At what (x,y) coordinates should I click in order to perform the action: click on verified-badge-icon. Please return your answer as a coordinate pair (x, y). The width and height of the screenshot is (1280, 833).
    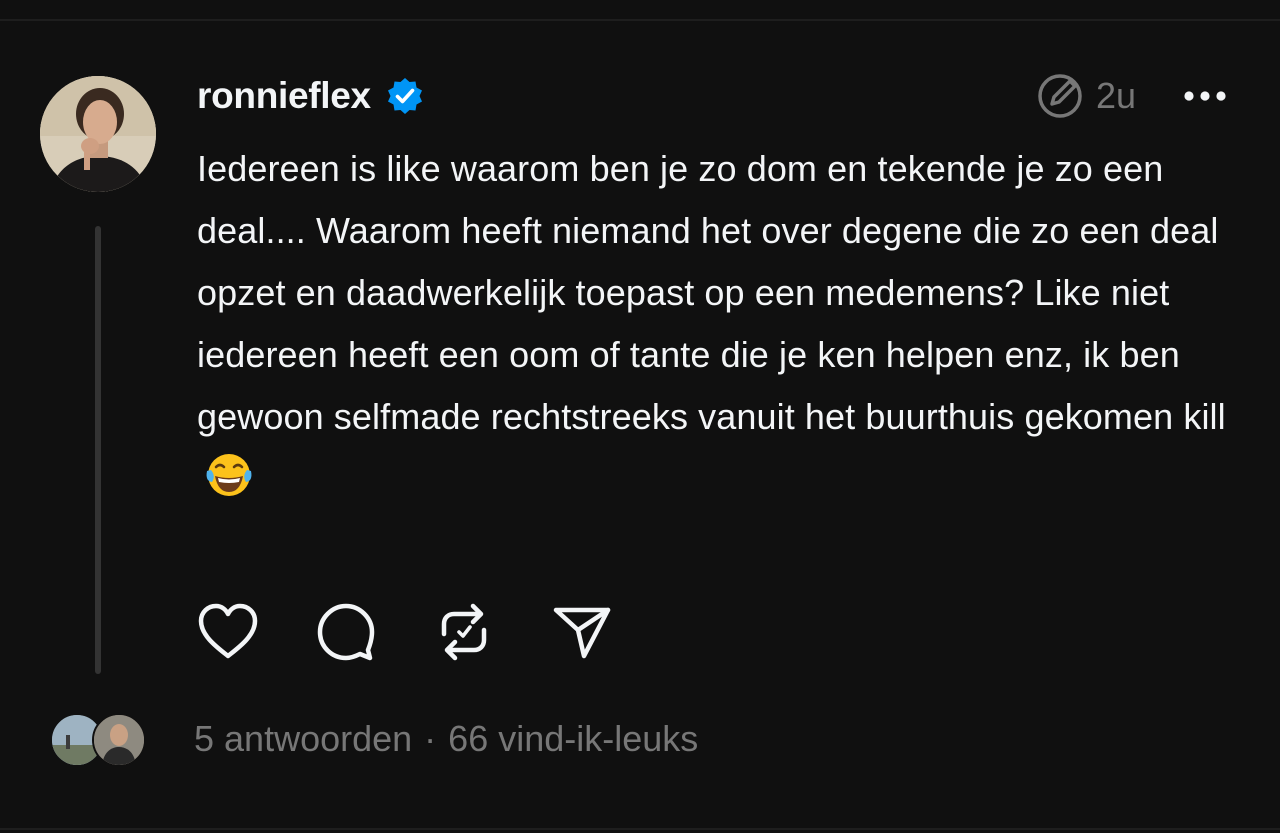
    Looking at the image, I should click on (405, 96).